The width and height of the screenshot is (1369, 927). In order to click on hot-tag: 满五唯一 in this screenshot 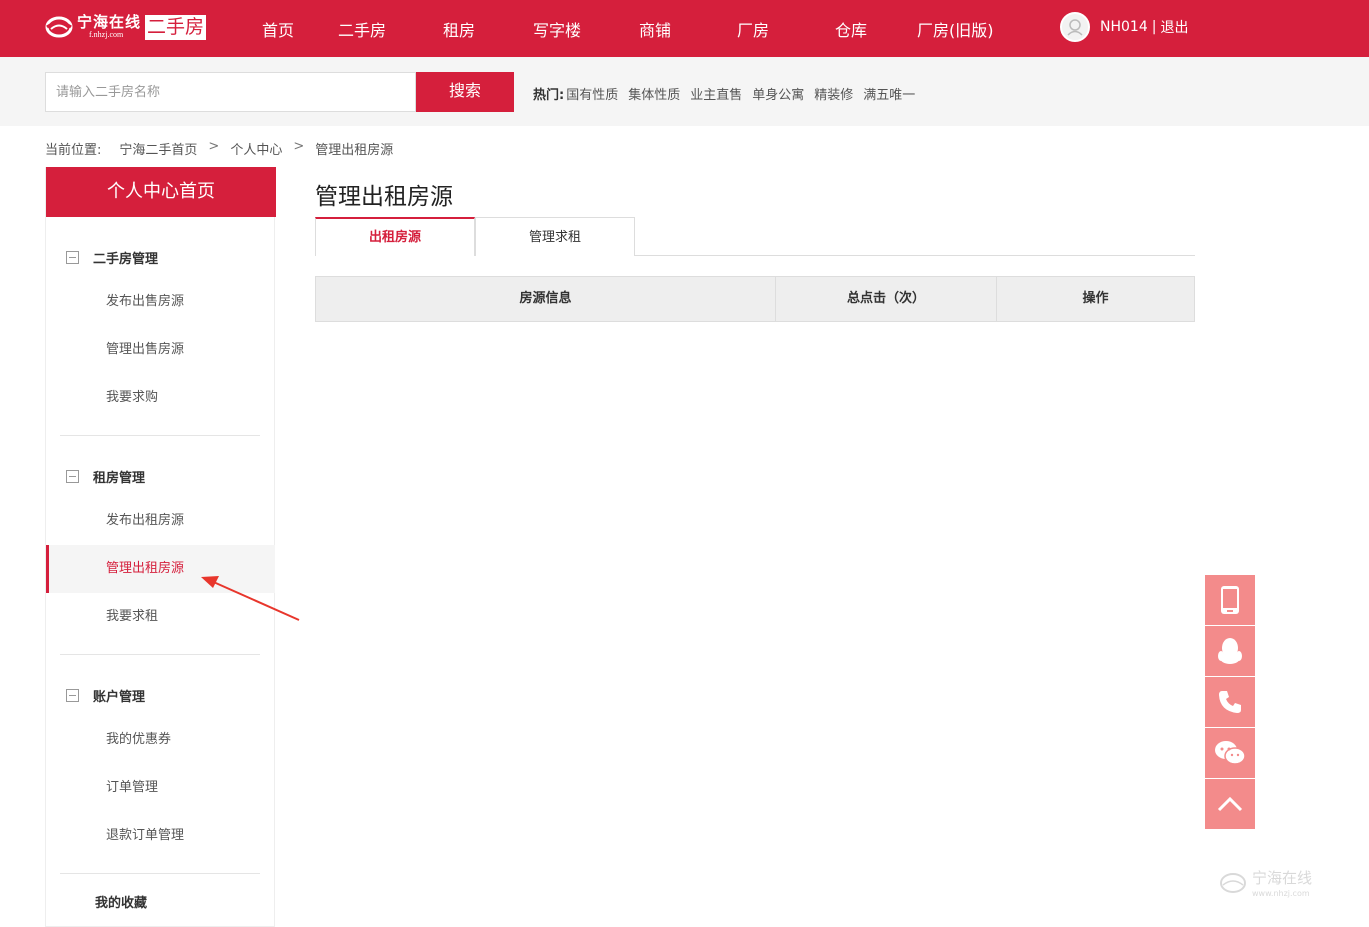, I will do `click(889, 93)`.